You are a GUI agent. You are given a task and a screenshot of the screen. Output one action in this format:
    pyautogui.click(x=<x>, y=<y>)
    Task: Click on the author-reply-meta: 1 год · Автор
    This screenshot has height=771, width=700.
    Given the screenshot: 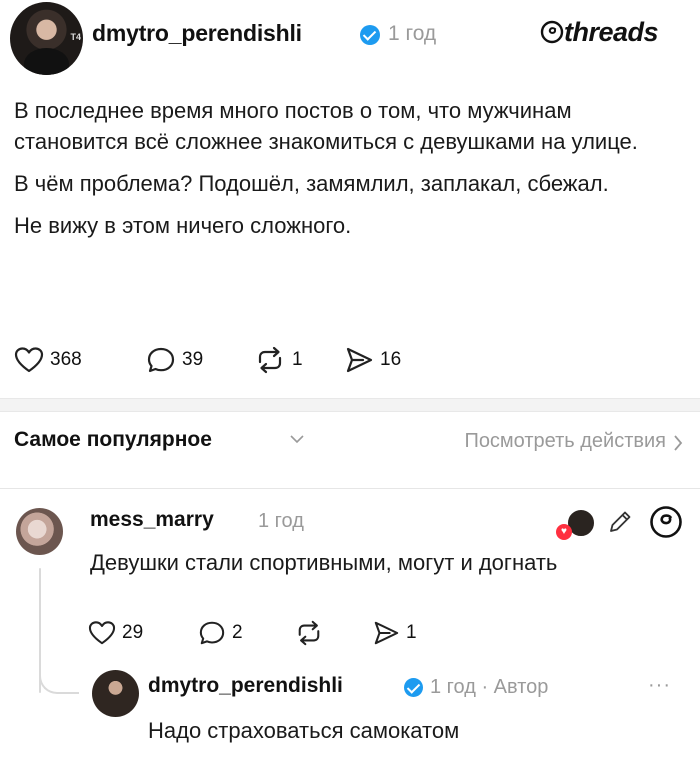 What is the action you would take?
    pyautogui.click(x=489, y=687)
    